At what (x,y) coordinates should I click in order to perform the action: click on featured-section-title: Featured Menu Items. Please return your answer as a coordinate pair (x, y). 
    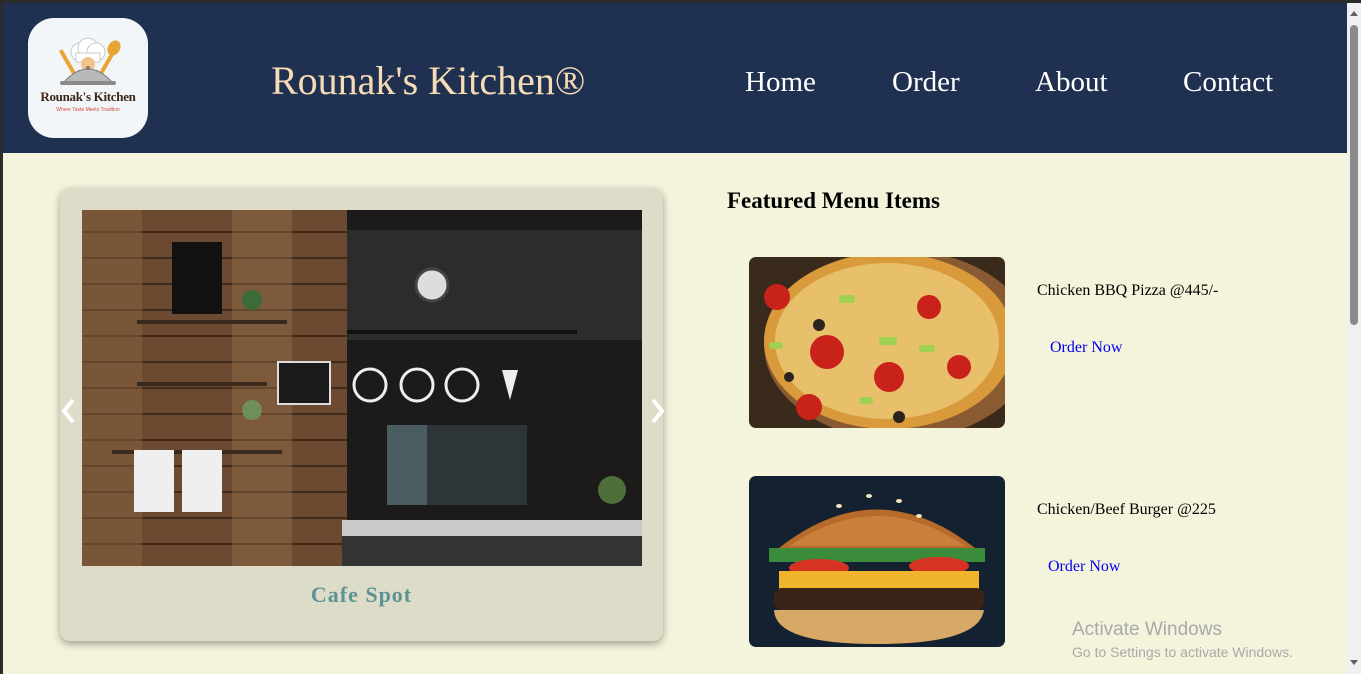
    Looking at the image, I should click on (833, 200).